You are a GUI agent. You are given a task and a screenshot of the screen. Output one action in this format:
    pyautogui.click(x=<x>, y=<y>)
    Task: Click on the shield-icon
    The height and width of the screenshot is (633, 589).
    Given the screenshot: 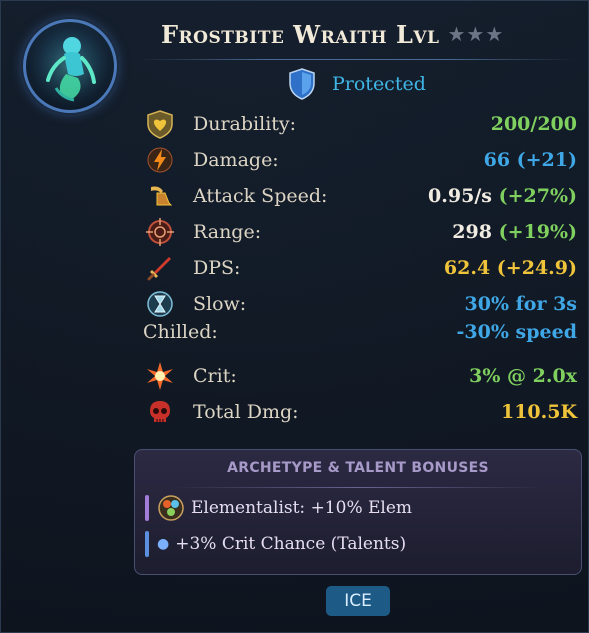 What is the action you would take?
    pyautogui.click(x=302, y=84)
    